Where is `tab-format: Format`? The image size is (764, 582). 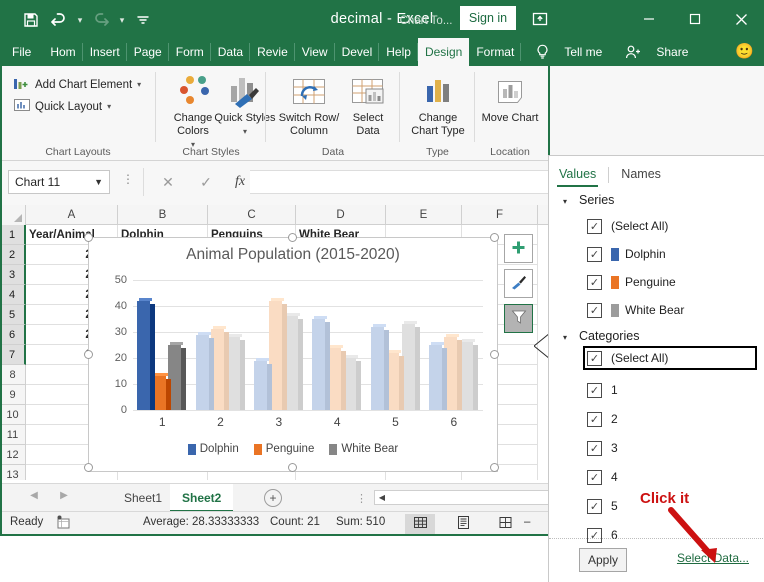 tab-format: Format is located at coordinates (495, 52).